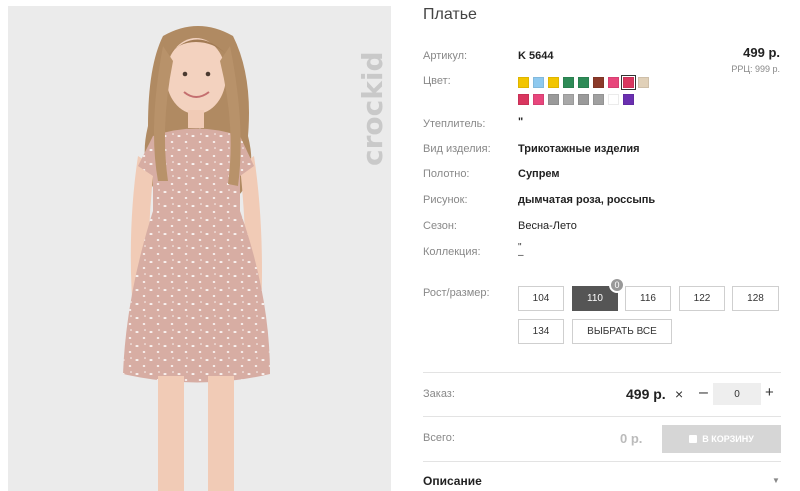  What do you see at coordinates (617, 285) in the screenshot?
I see `selected-count-badge: 0` at bounding box center [617, 285].